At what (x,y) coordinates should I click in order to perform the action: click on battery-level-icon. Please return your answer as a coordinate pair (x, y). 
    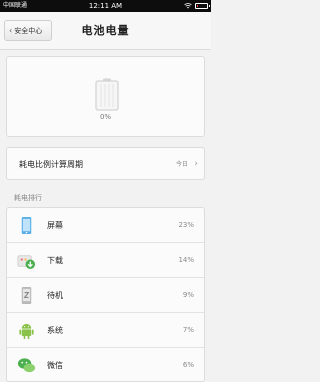
    Looking at the image, I should click on (107, 94).